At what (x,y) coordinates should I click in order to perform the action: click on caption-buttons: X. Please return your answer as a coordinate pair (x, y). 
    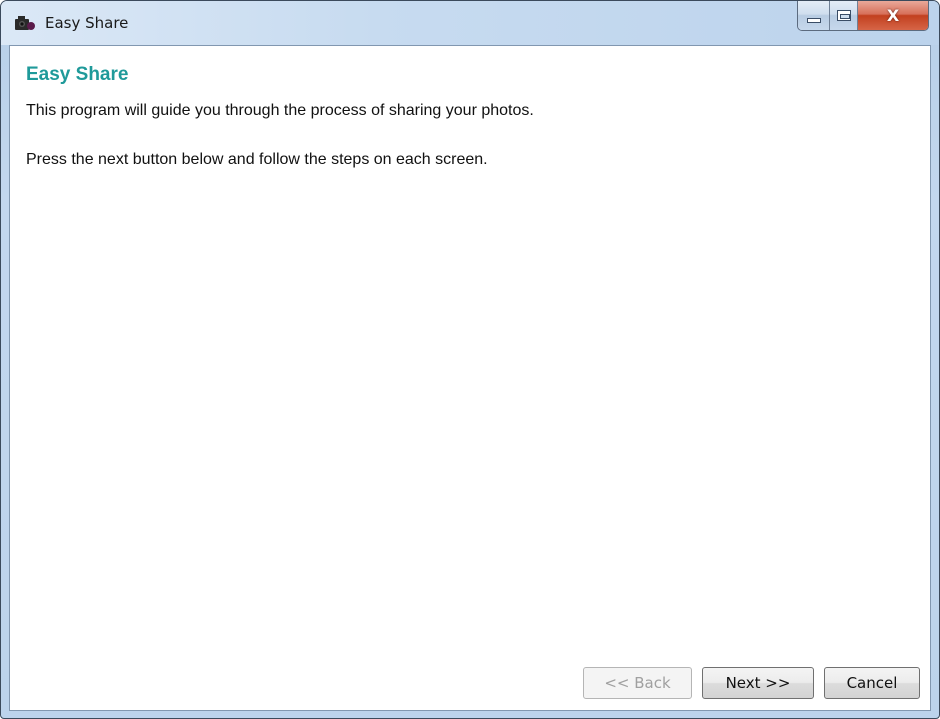
    Looking at the image, I should click on (863, 16).